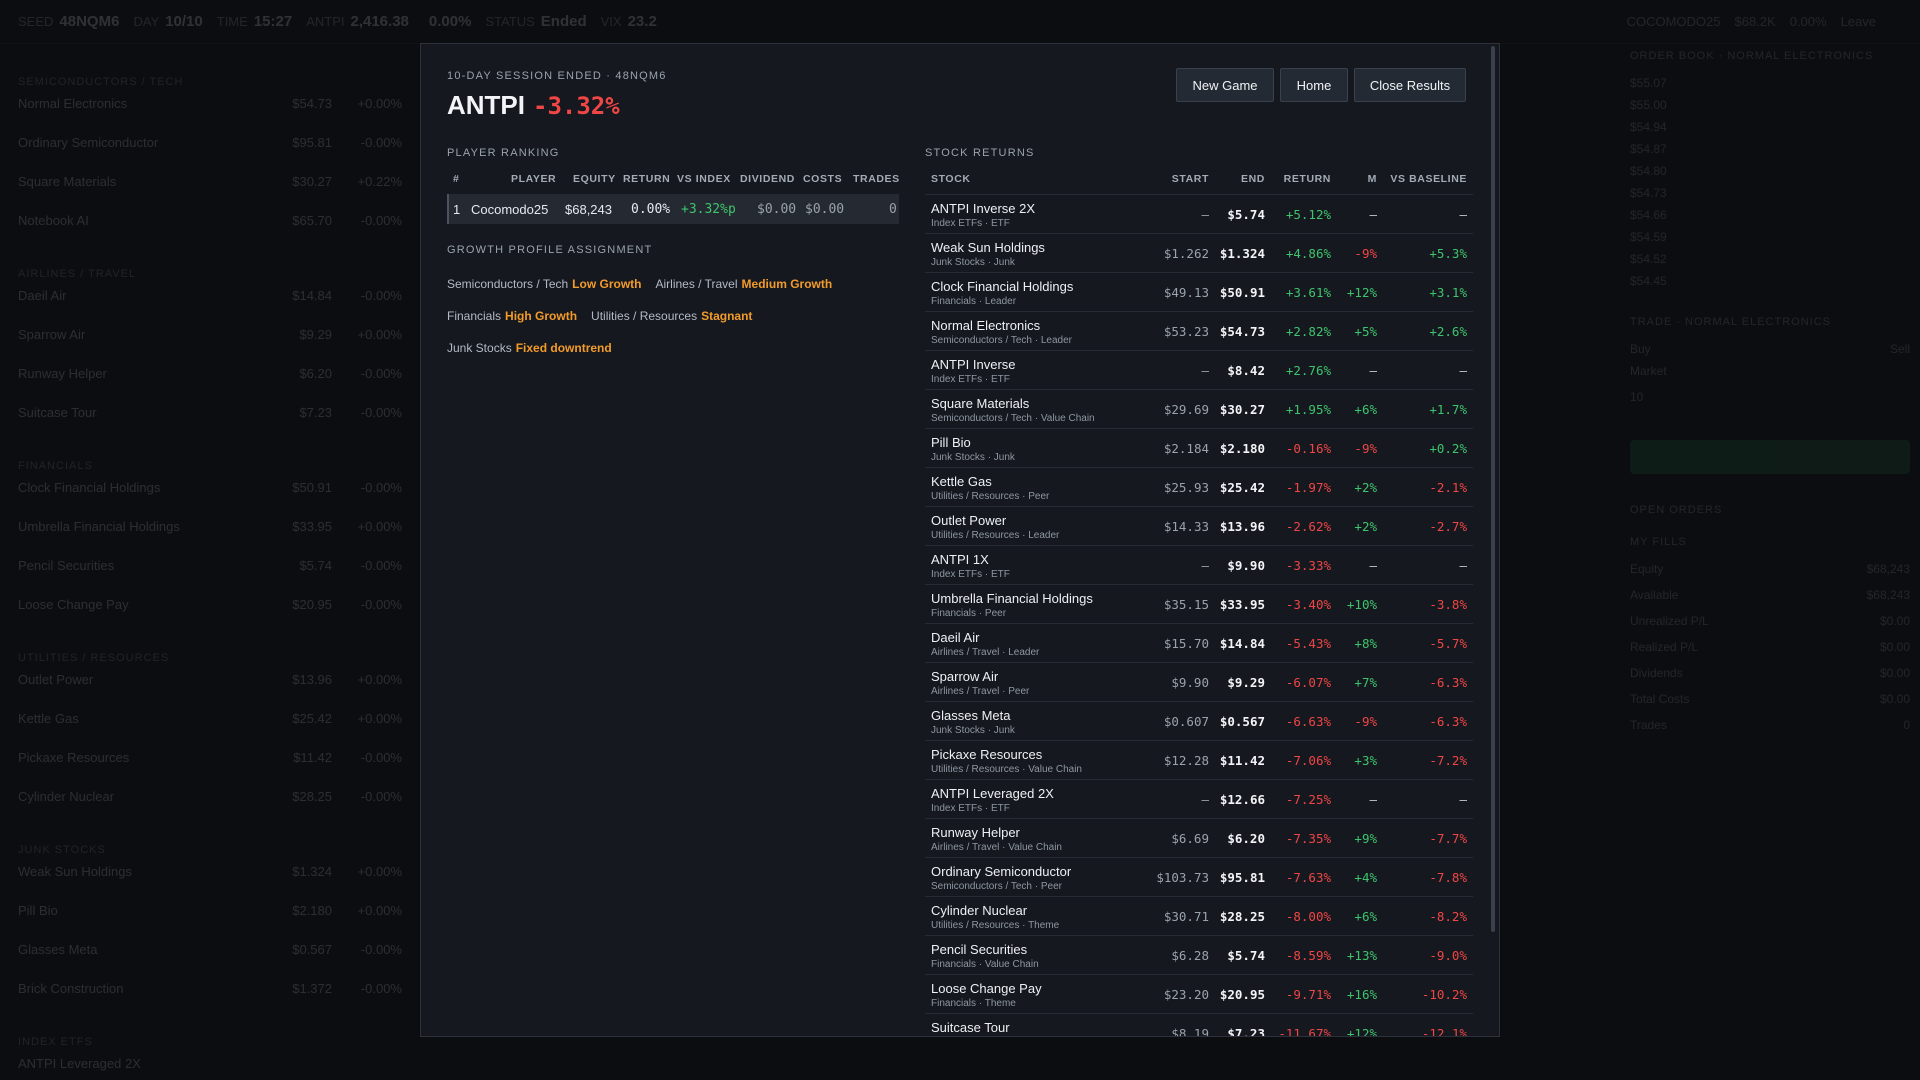 This screenshot has height=1080, width=1920. Describe the element at coordinates (1365, 331) in the screenshot. I see `returns-m: +5%` at that location.